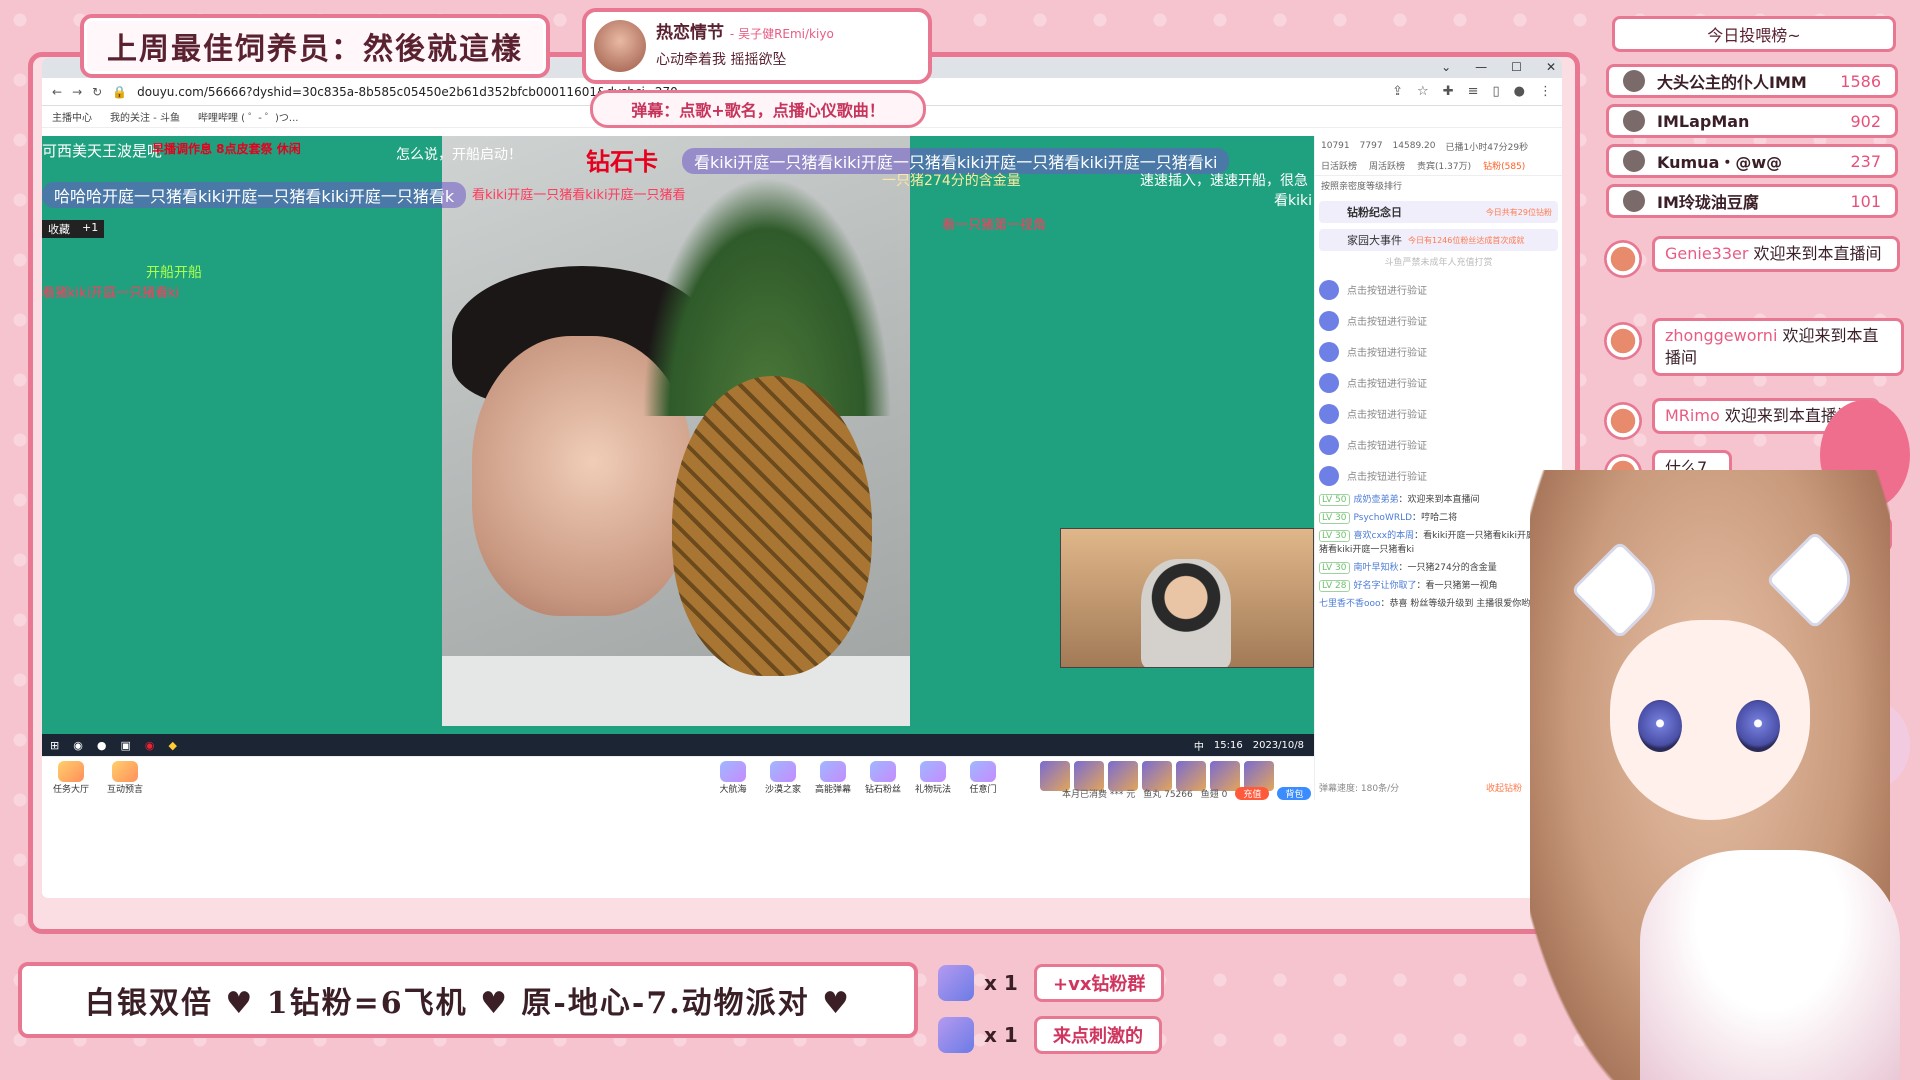 The height and width of the screenshot is (1080, 1920). Describe the element at coordinates (54, 745) in the screenshot. I see `windows-start-icon: ⊞` at that location.